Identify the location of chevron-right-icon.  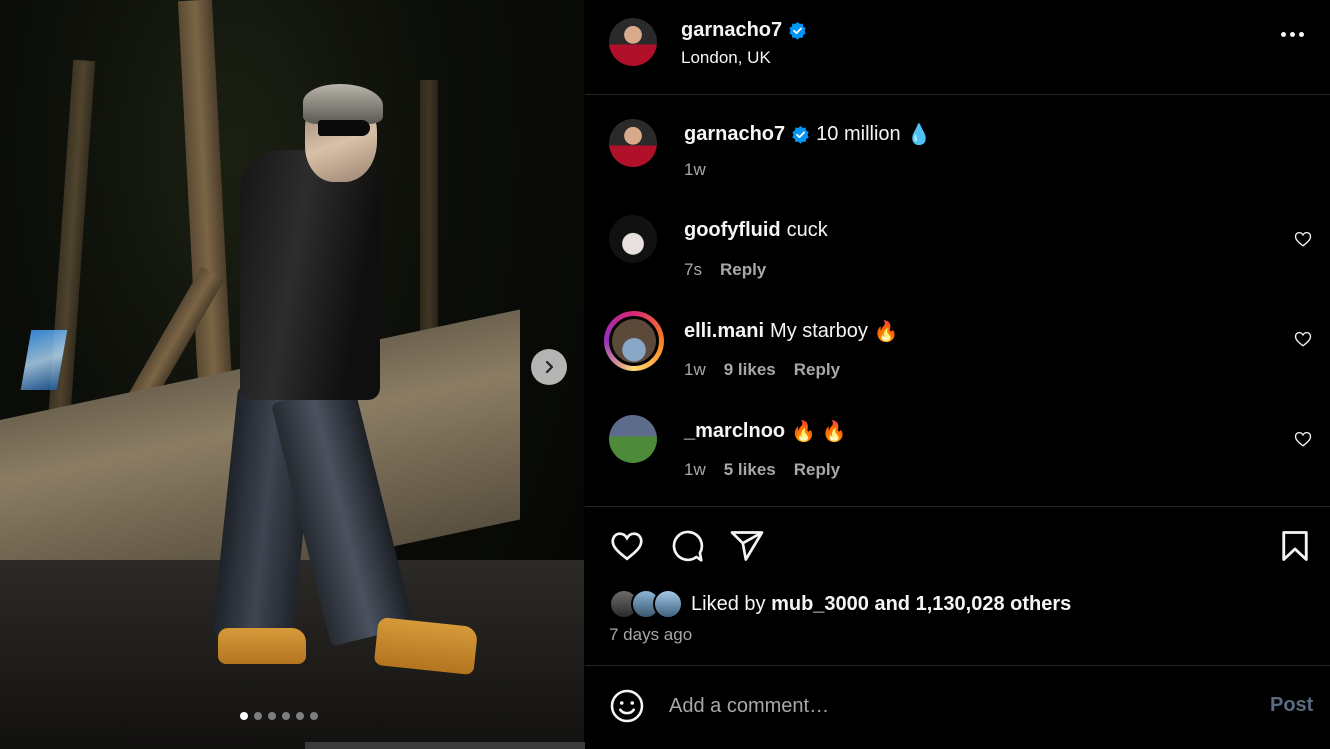
(549, 367).